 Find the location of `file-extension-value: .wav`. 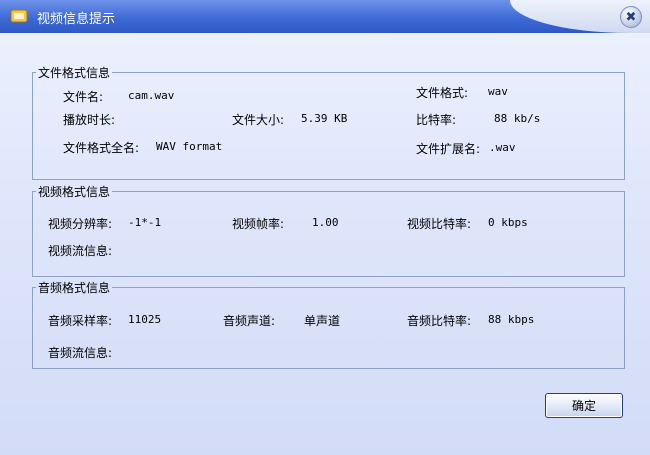

file-extension-value: .wav is located at coordinates (502, 147).